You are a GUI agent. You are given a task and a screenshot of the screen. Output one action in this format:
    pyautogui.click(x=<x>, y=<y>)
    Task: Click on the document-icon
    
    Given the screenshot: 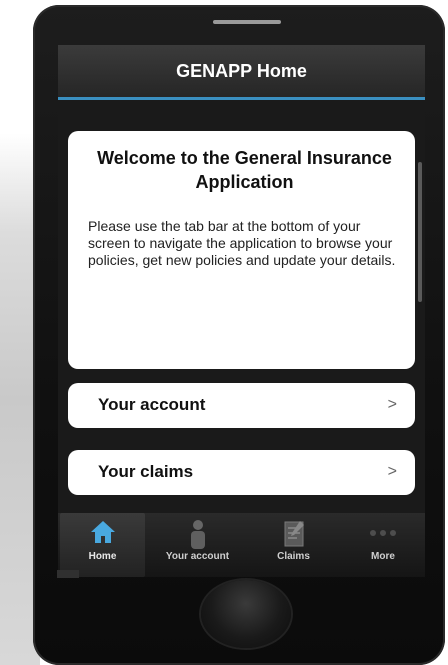 What is the action you would take?
    pyautogui.click(x=294, y=534)
    